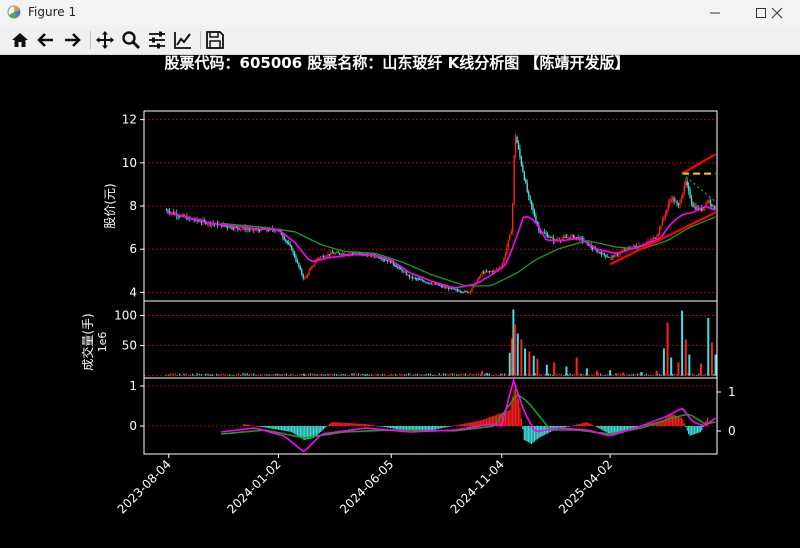 Image resolution: width=800 pixels, height=548 pixels. What do you see at coordinates (732, 431) in the screenshot?
I see `indicator-right-ytick-label: 0` at bounding box center [732, 431].